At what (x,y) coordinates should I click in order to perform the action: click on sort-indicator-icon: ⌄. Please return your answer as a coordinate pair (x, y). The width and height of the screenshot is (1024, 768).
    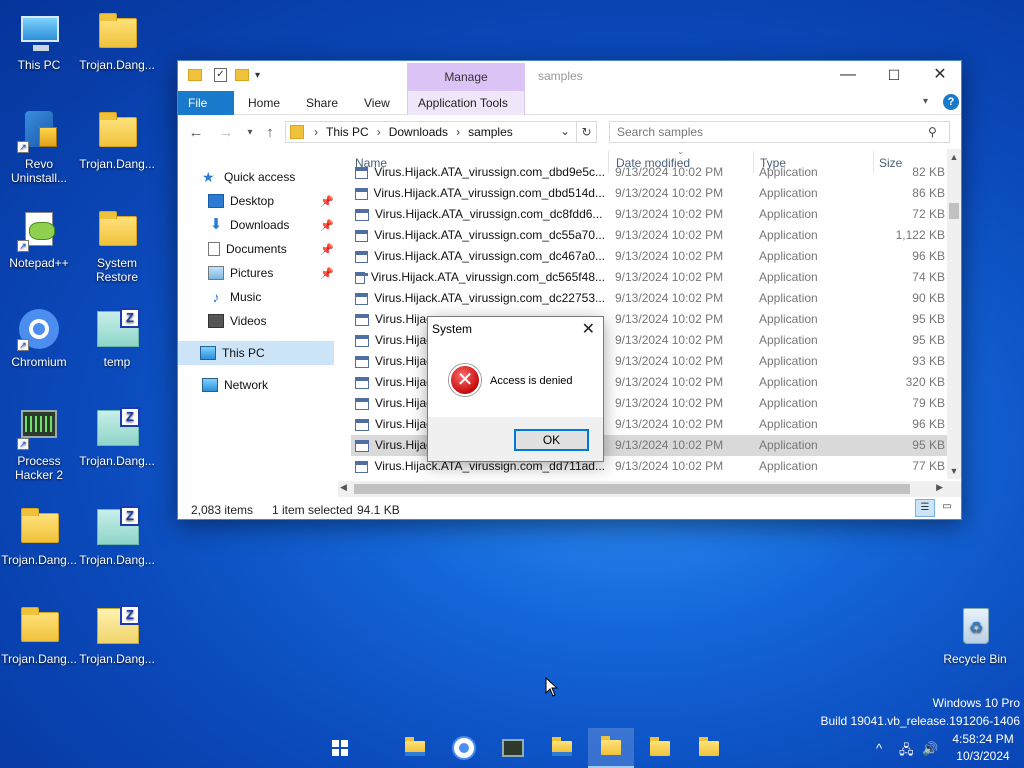
    Looking at the image, I should click on (680, 152).